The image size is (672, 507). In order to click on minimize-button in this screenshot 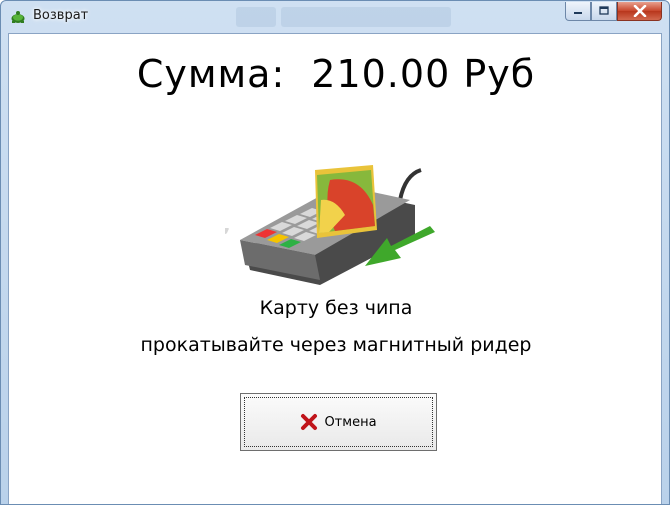, I will do `click(578, 11)`.